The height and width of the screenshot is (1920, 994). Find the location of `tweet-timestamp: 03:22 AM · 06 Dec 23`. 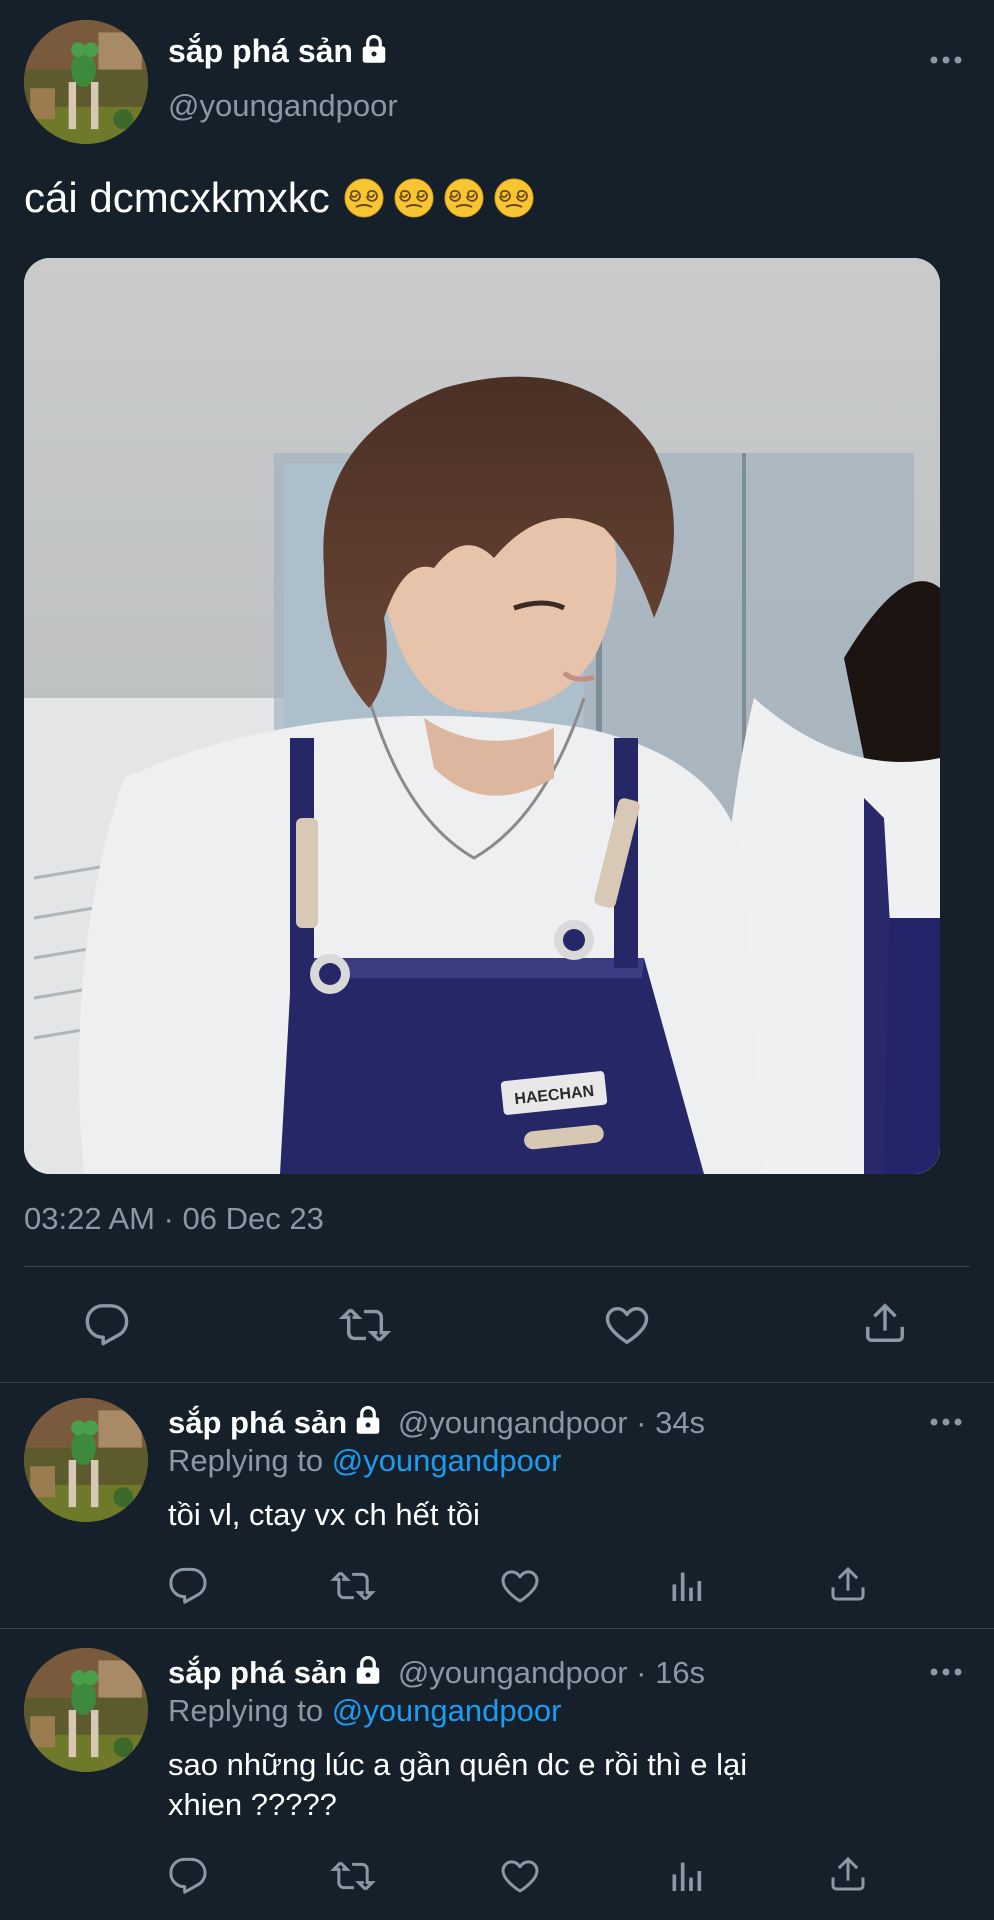

tweet-timestamp: 03:22 AM · 06 Dec 23 is located at coordinates (174, 1219).